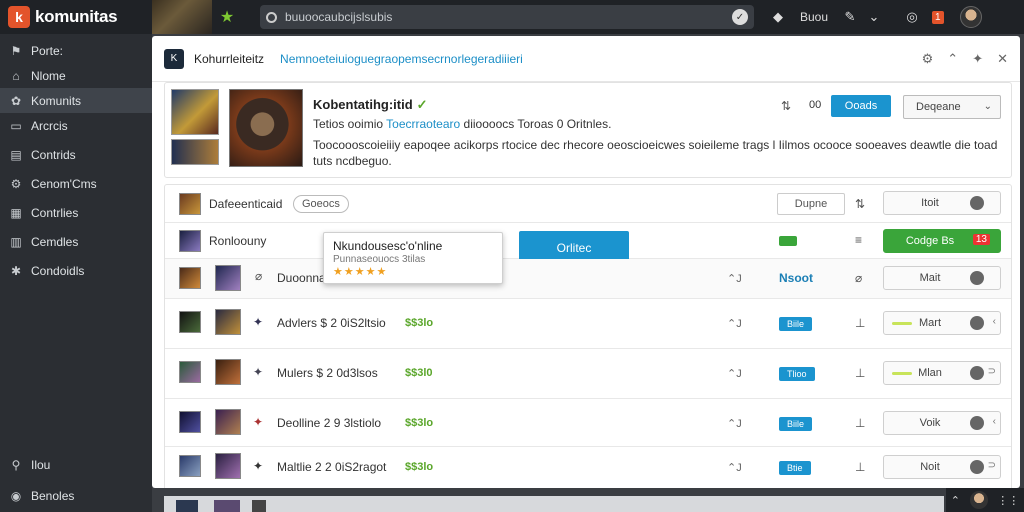  Describe the element at coordinates (76, 100) in the screenshot. I see `sidebar-item-komunits: ✿ Komunits` at that location.